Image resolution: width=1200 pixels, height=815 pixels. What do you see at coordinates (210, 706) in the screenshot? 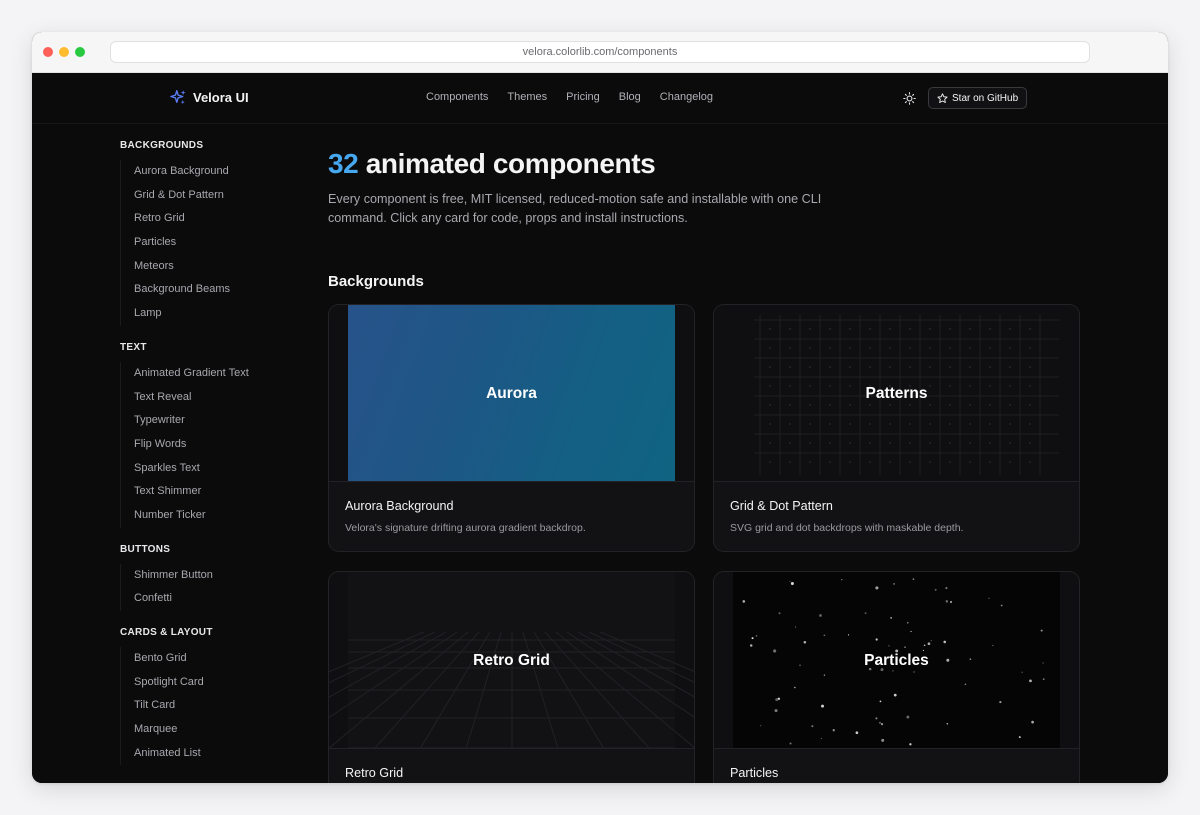
I see `sidebar-item-tilt-card: Tilt Card` at bounding box center [210, 706].